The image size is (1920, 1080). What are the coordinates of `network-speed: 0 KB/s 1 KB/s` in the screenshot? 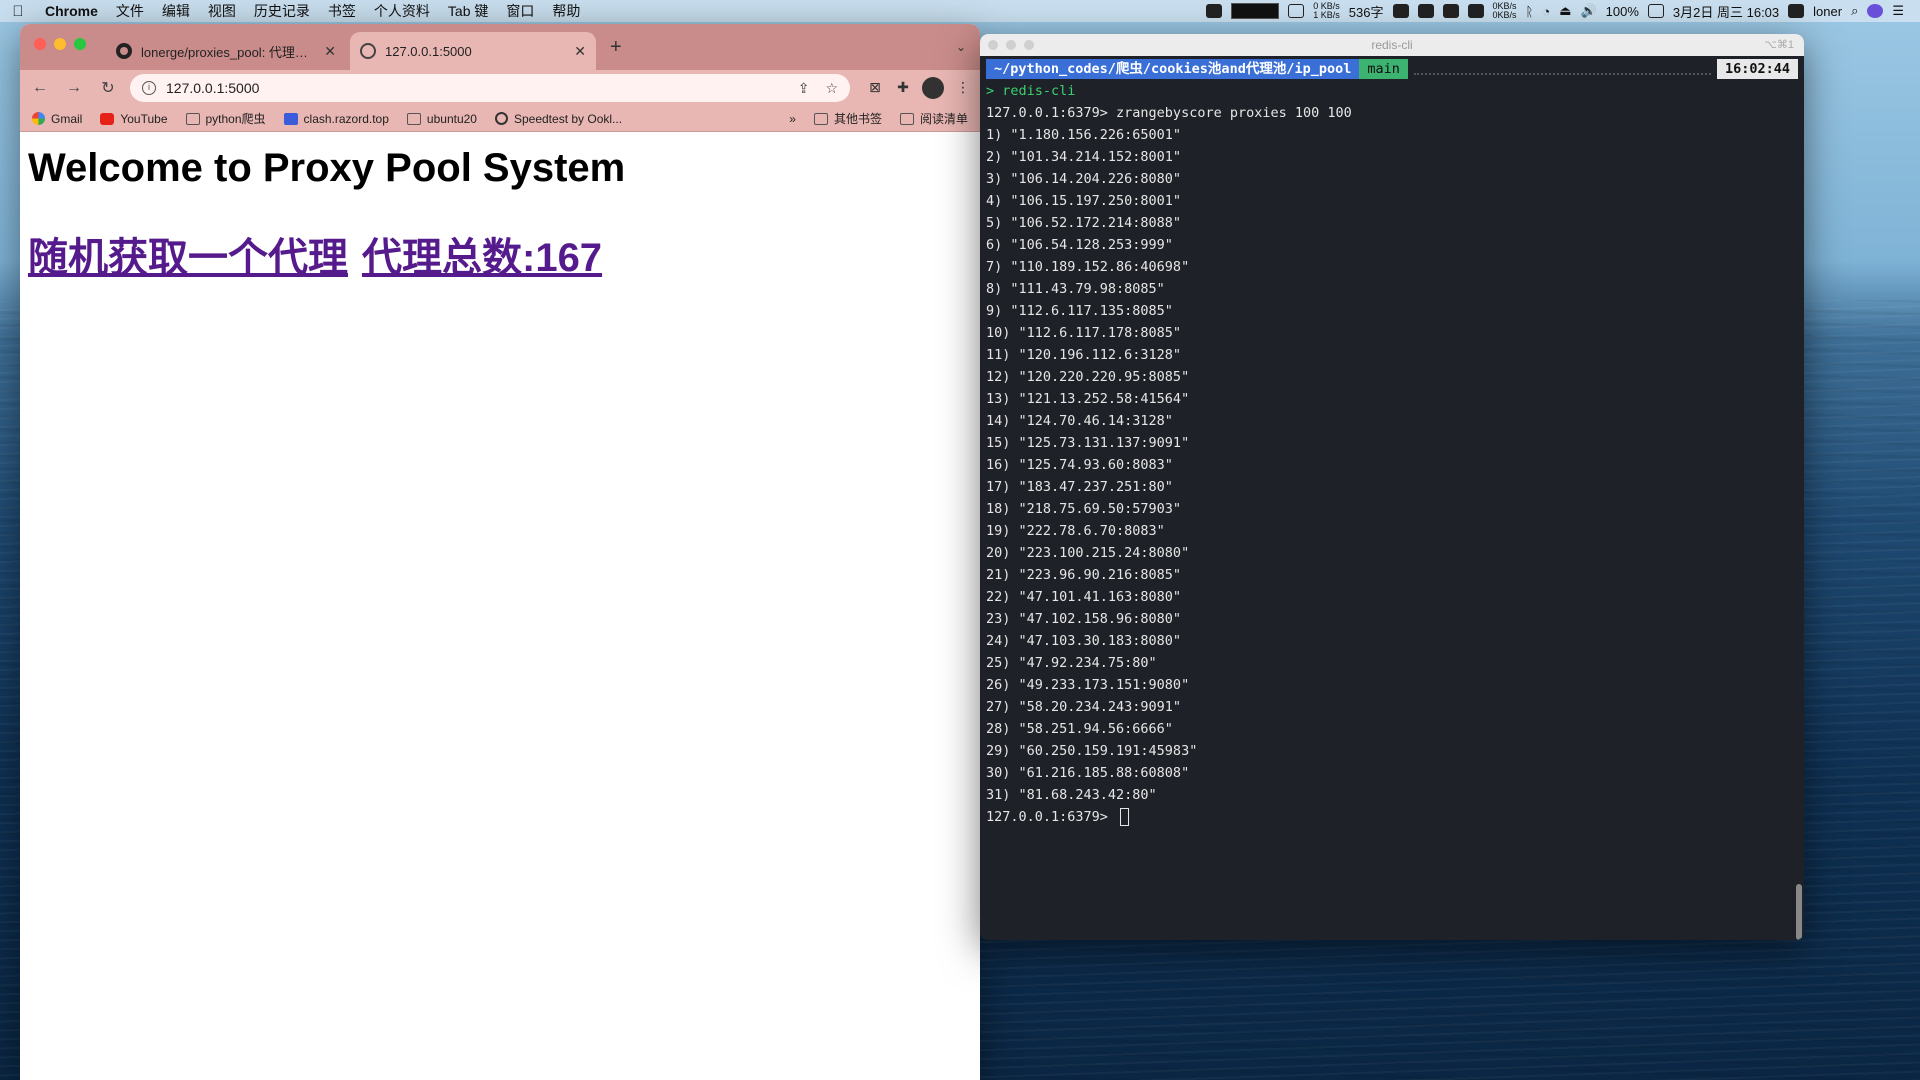 It's located at (1326, 11).